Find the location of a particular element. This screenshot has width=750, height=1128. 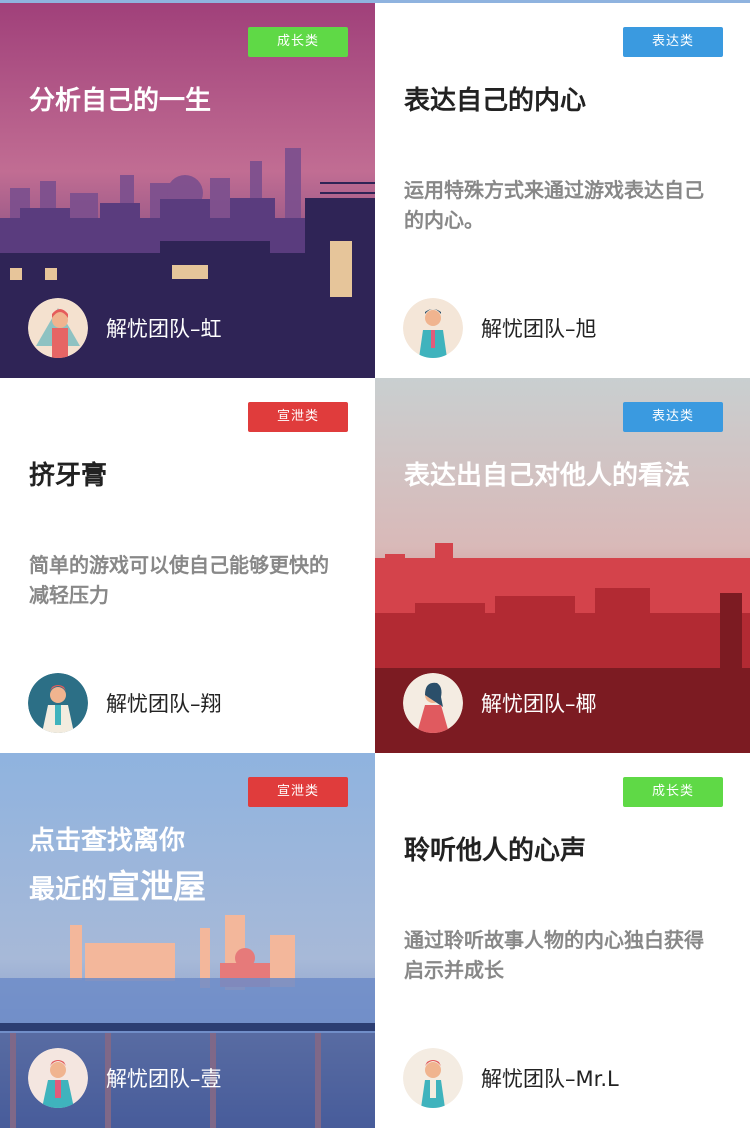

author: 解忧团队–翔 is located at coordinates (125, 703).